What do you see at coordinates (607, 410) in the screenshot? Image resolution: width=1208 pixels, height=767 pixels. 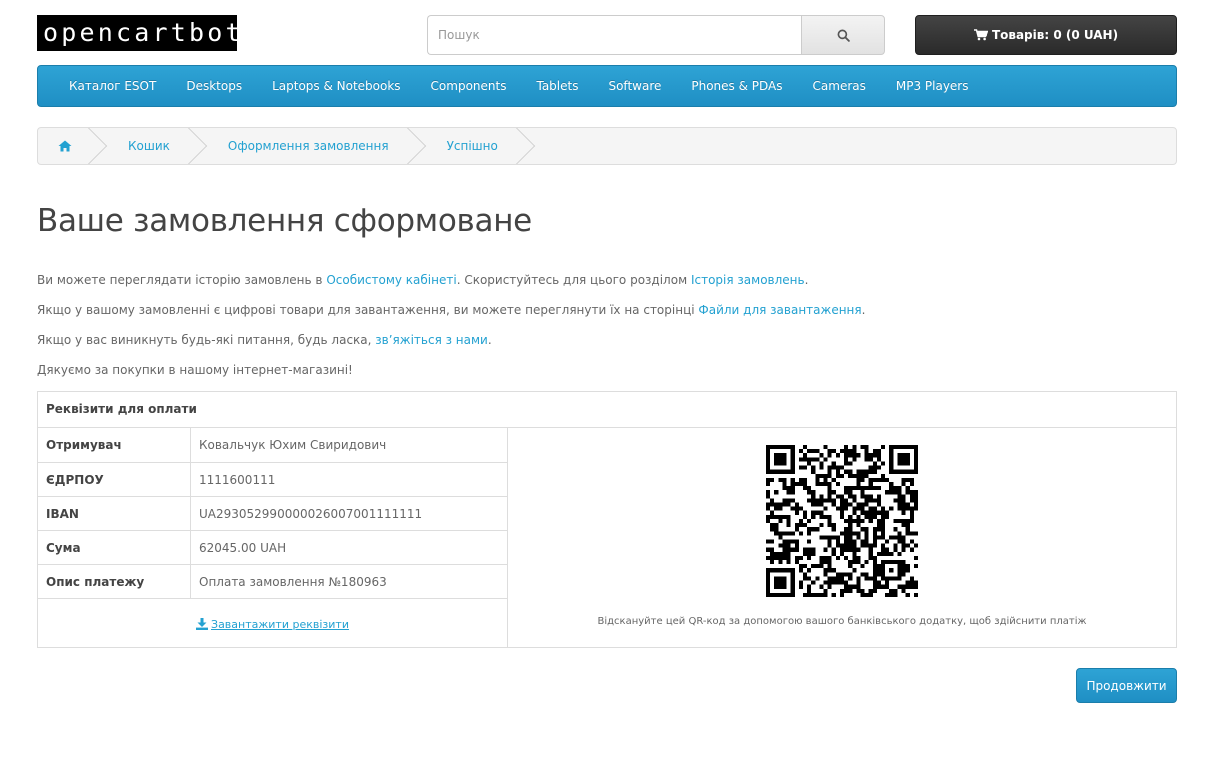 I see `payment-details-heading: Реквізити для оплати` at bounding box center [607, 410].